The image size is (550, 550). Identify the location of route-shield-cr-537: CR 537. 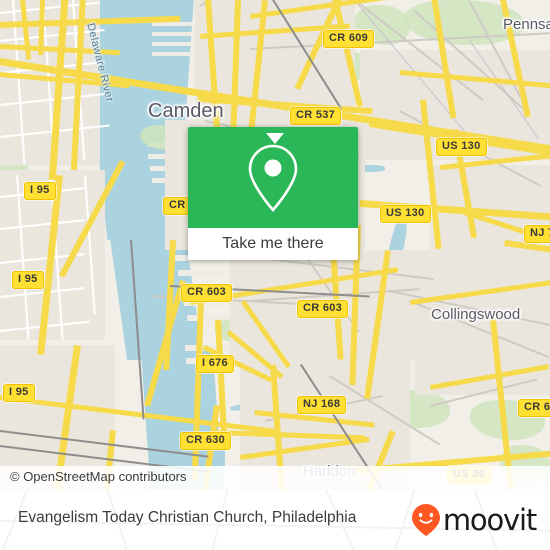
(316, 116).